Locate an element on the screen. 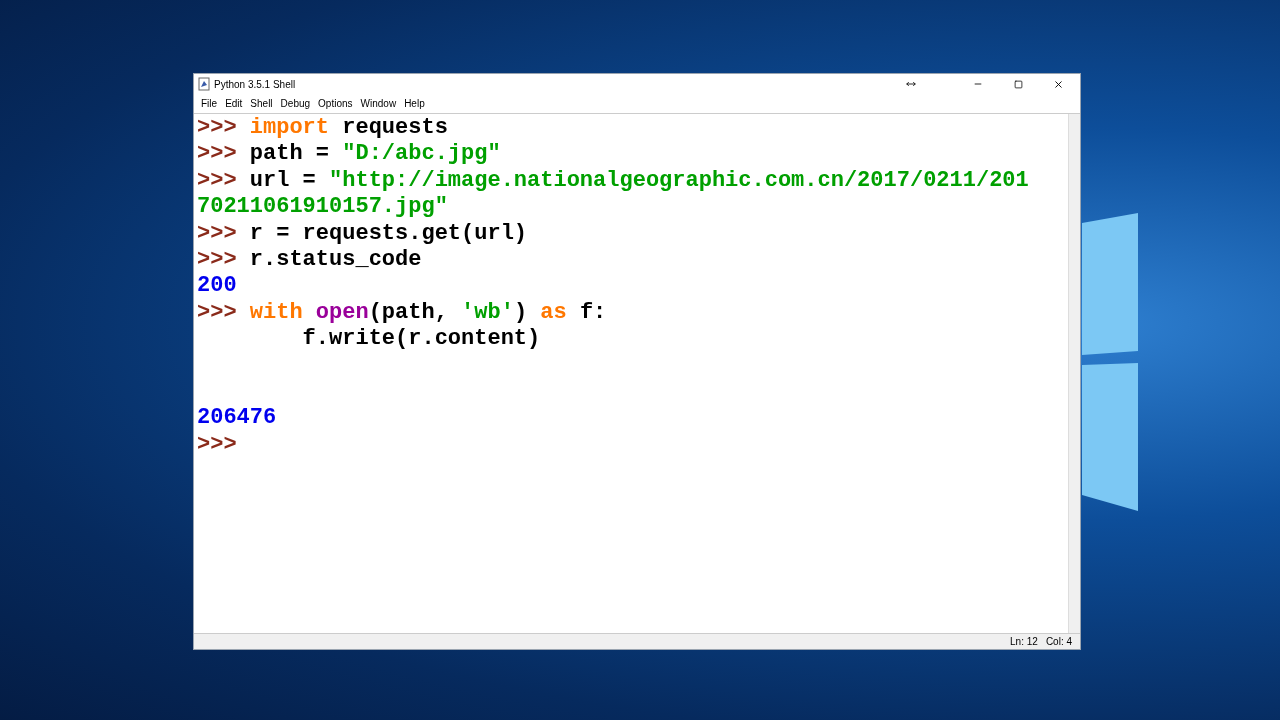 This screenshot has height=720, width=1280. menu-item: Shell is located at coordinates (261, 103).